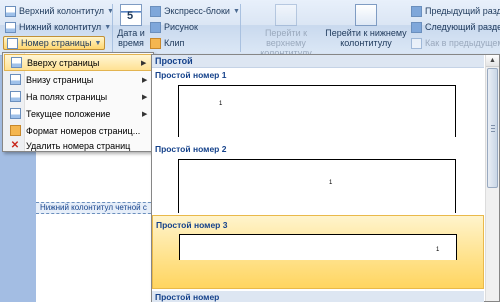 The width and height of the screenshot is (500, 302). I want to click on footer-button: Нижний колонтитул ▼, so click(58, 27).